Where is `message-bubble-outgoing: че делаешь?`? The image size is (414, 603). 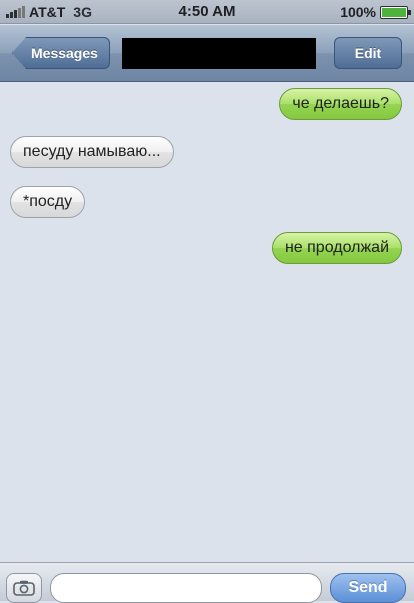
message-bubble-outgoing: че делаешь? is located at coordinates (340, 104).